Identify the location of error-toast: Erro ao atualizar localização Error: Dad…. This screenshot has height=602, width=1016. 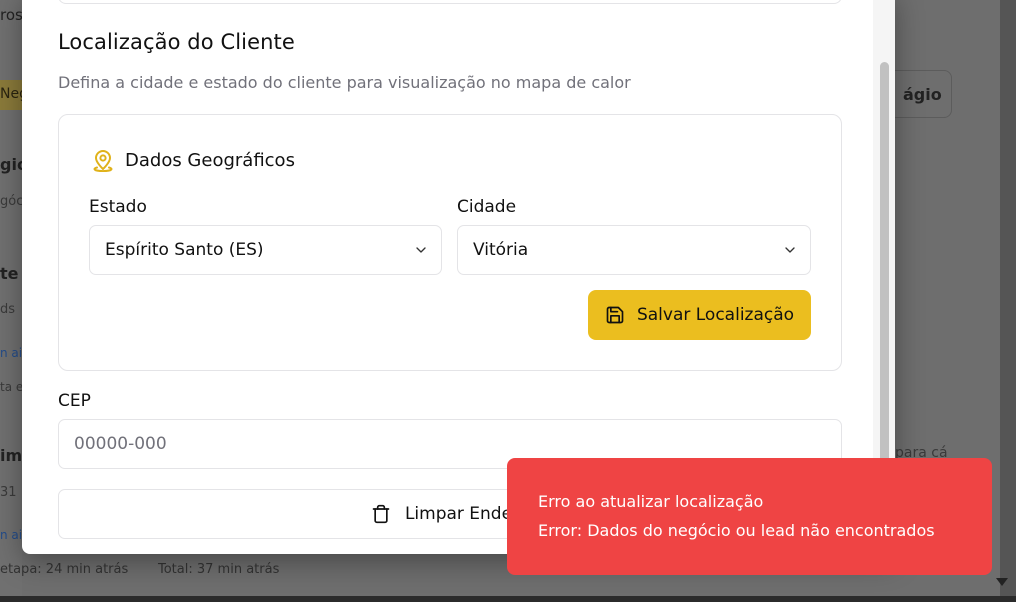
(749, 516).